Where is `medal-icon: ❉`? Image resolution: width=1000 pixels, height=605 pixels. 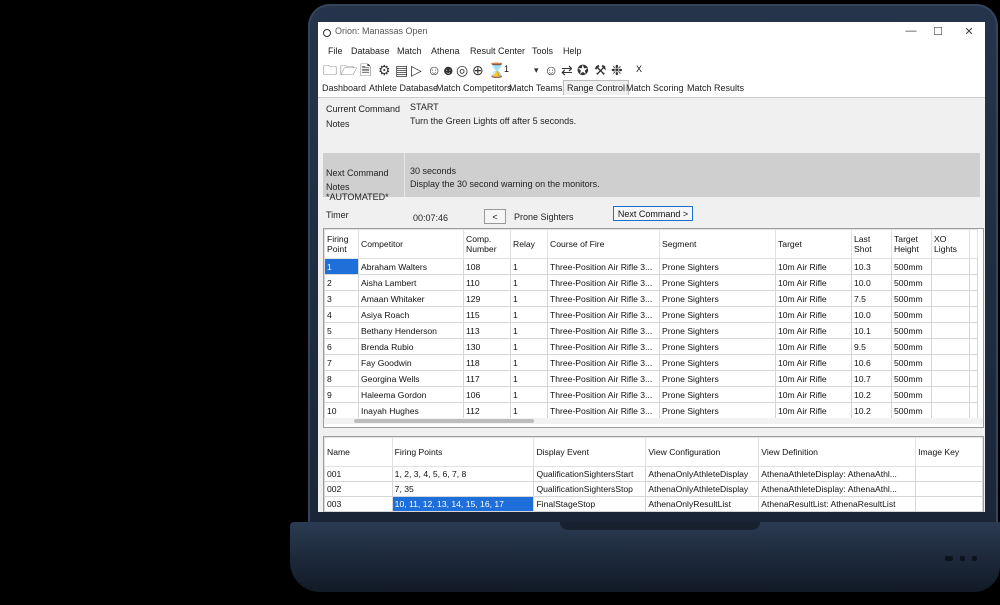 medal-icon: ❉ is located at coordinates (617, 70).